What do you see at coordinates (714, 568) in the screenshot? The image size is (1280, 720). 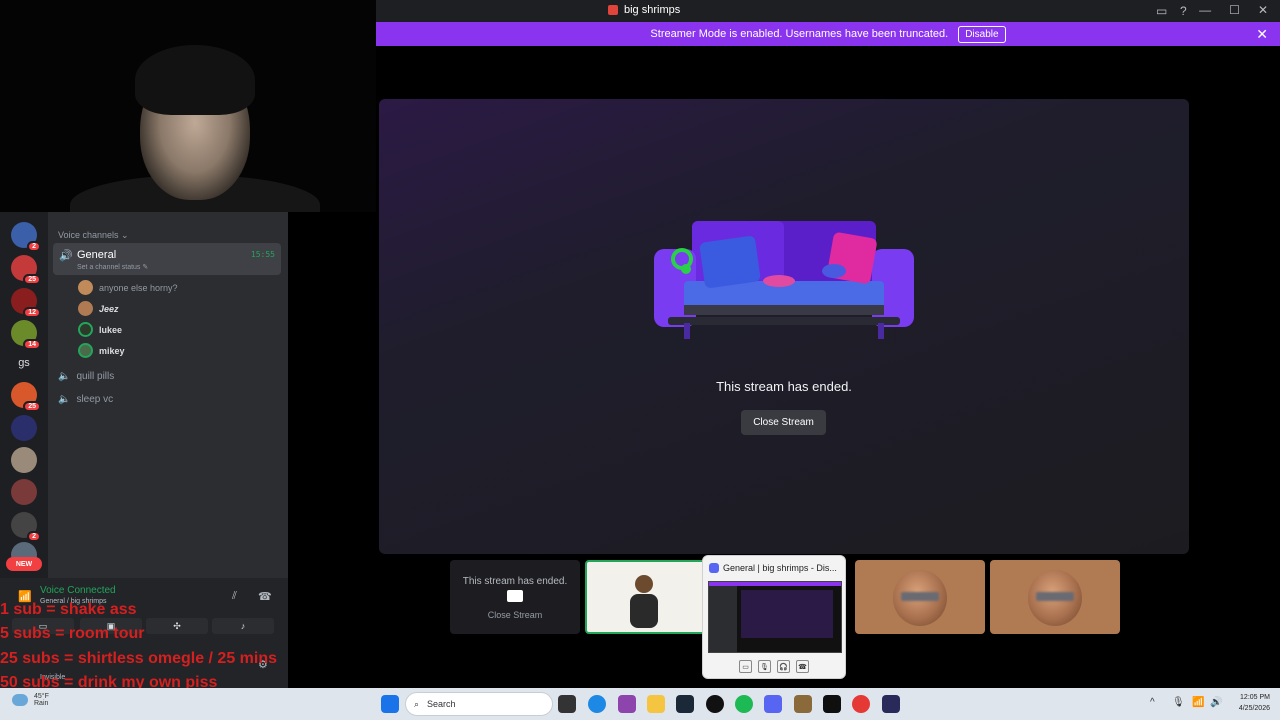 I see `discord-icon` at bounding box center [714, 568].